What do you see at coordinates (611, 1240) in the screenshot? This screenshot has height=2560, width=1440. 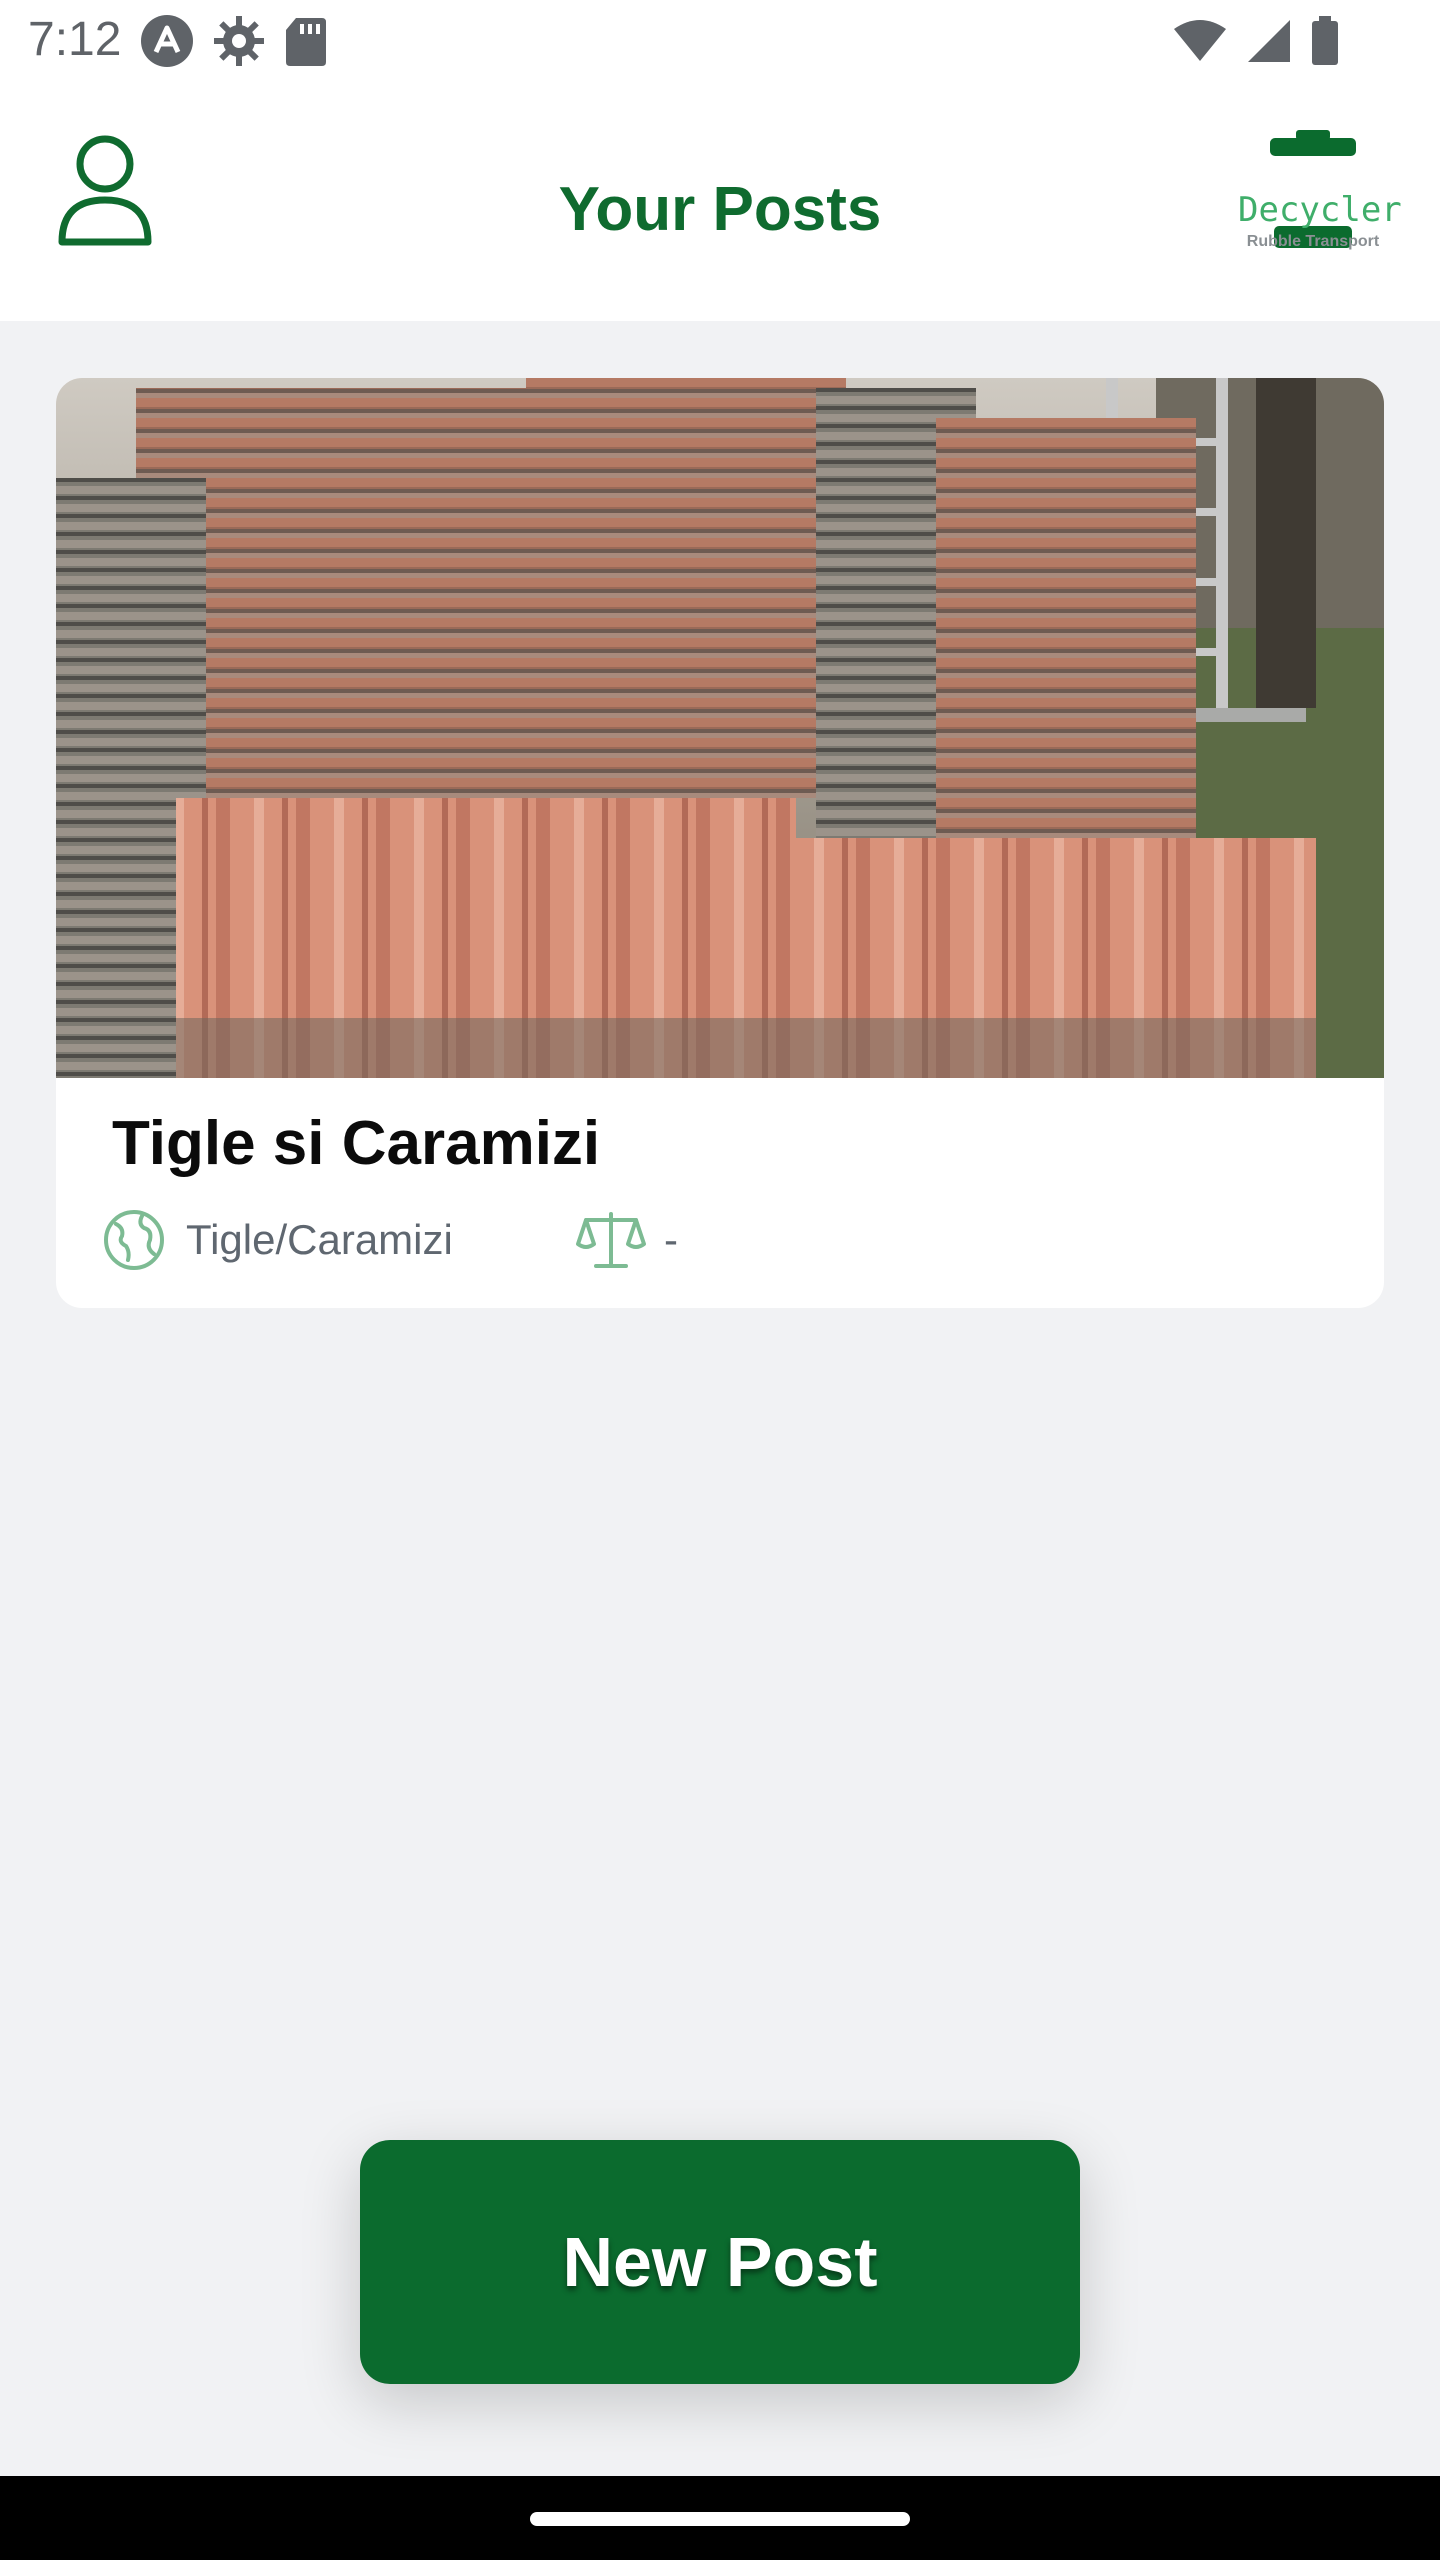 I see `scale-icon` at bounding box center [611, 1240].